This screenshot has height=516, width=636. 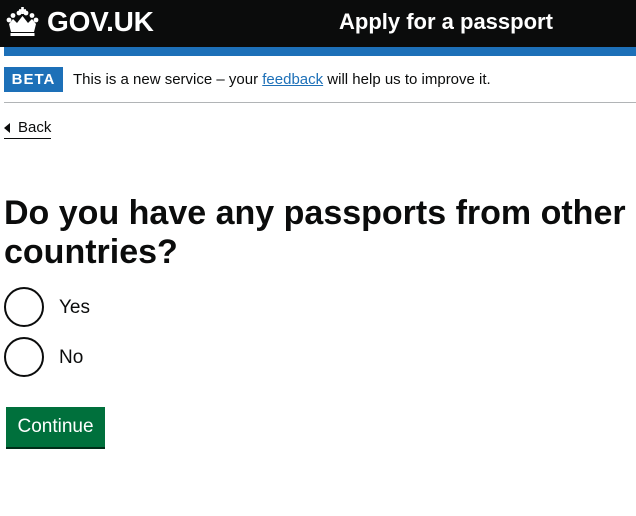 I want to click on radio-button-yes, so click(x=24, y=307).